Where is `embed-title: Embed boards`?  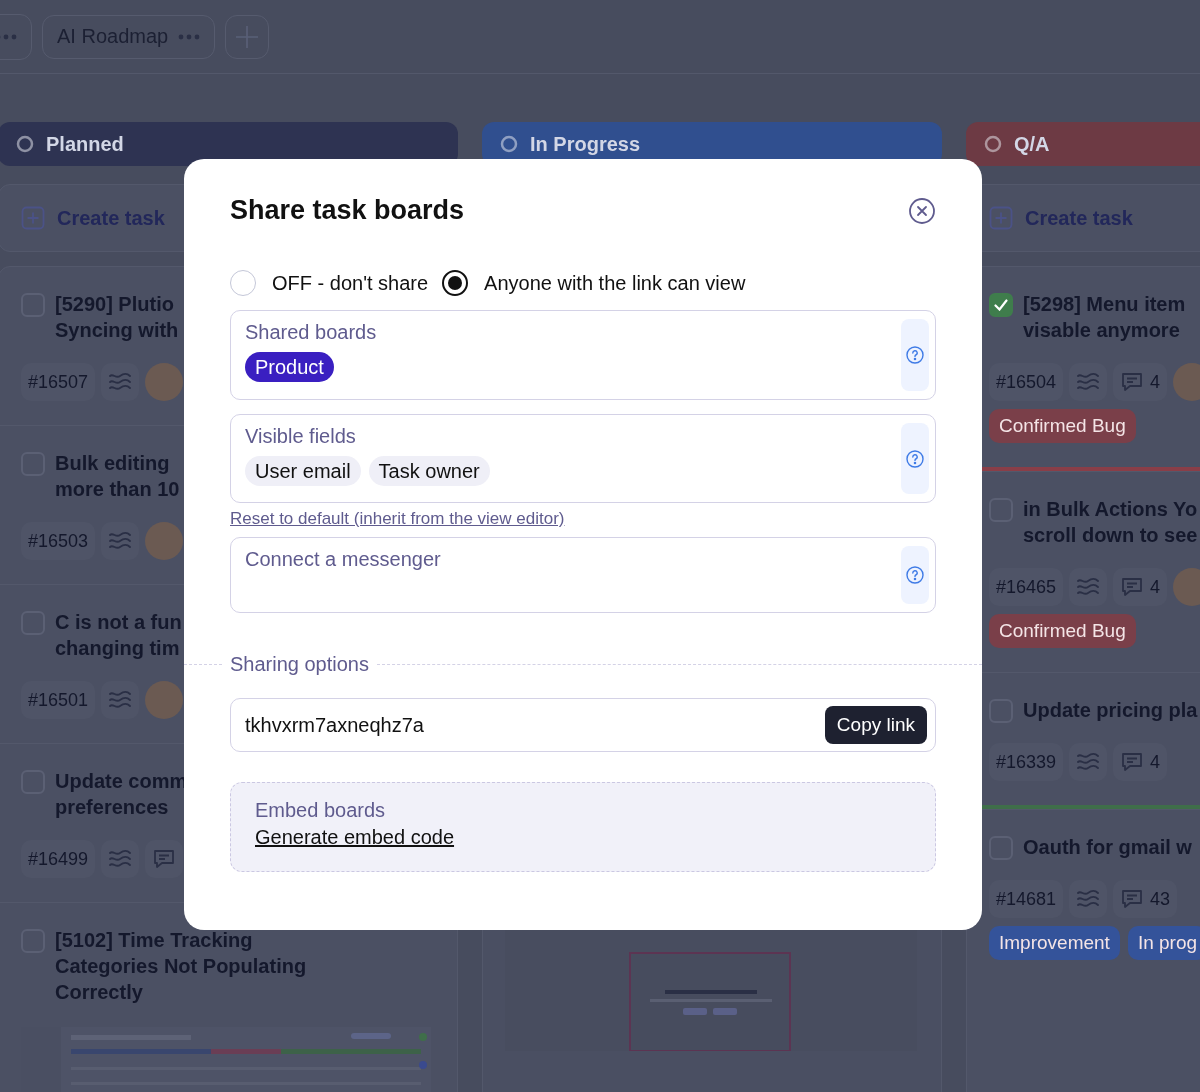
embed-title: Embed boards is located at coordinates (320, 810).